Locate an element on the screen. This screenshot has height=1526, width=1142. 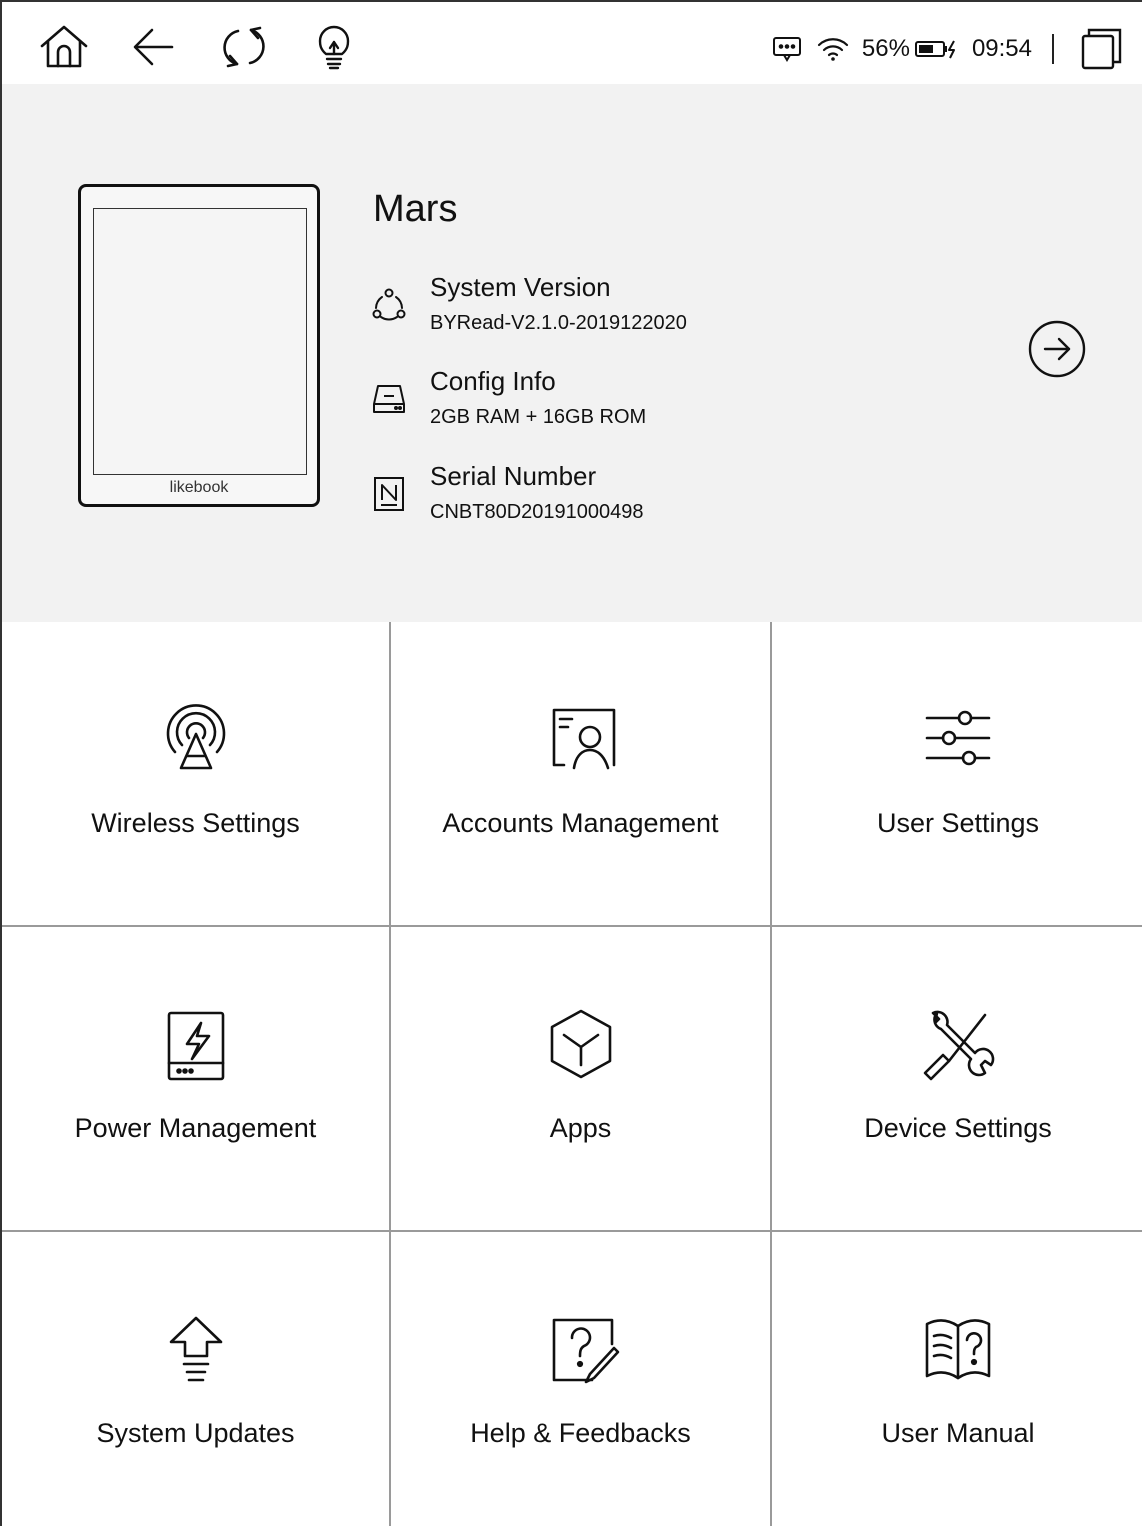
battery-charging-icon is located at coordinates (936, 49).